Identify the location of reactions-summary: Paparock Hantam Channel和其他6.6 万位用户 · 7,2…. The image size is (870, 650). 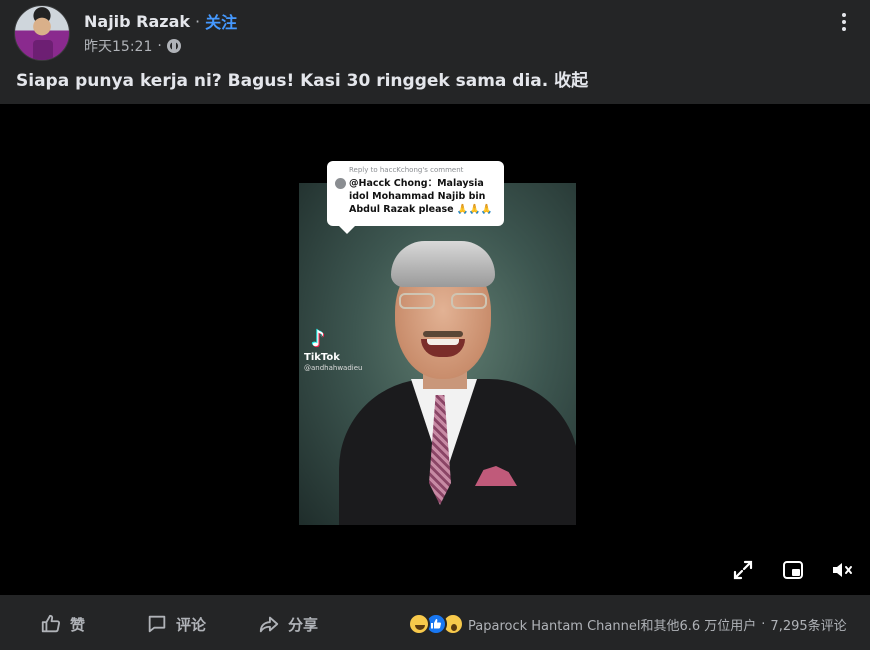
(627, 624).